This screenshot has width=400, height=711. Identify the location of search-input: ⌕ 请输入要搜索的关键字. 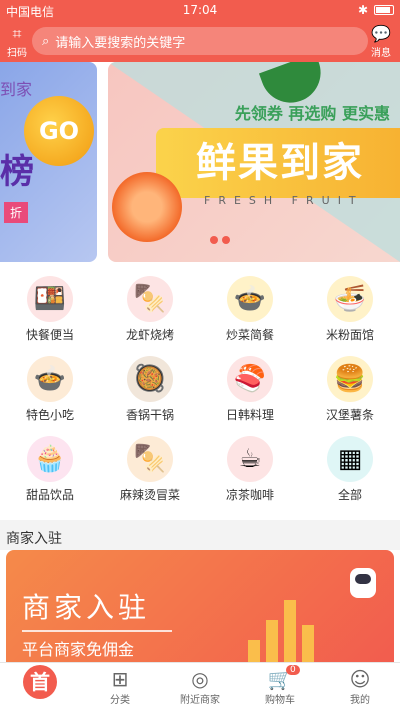
(200, 41).